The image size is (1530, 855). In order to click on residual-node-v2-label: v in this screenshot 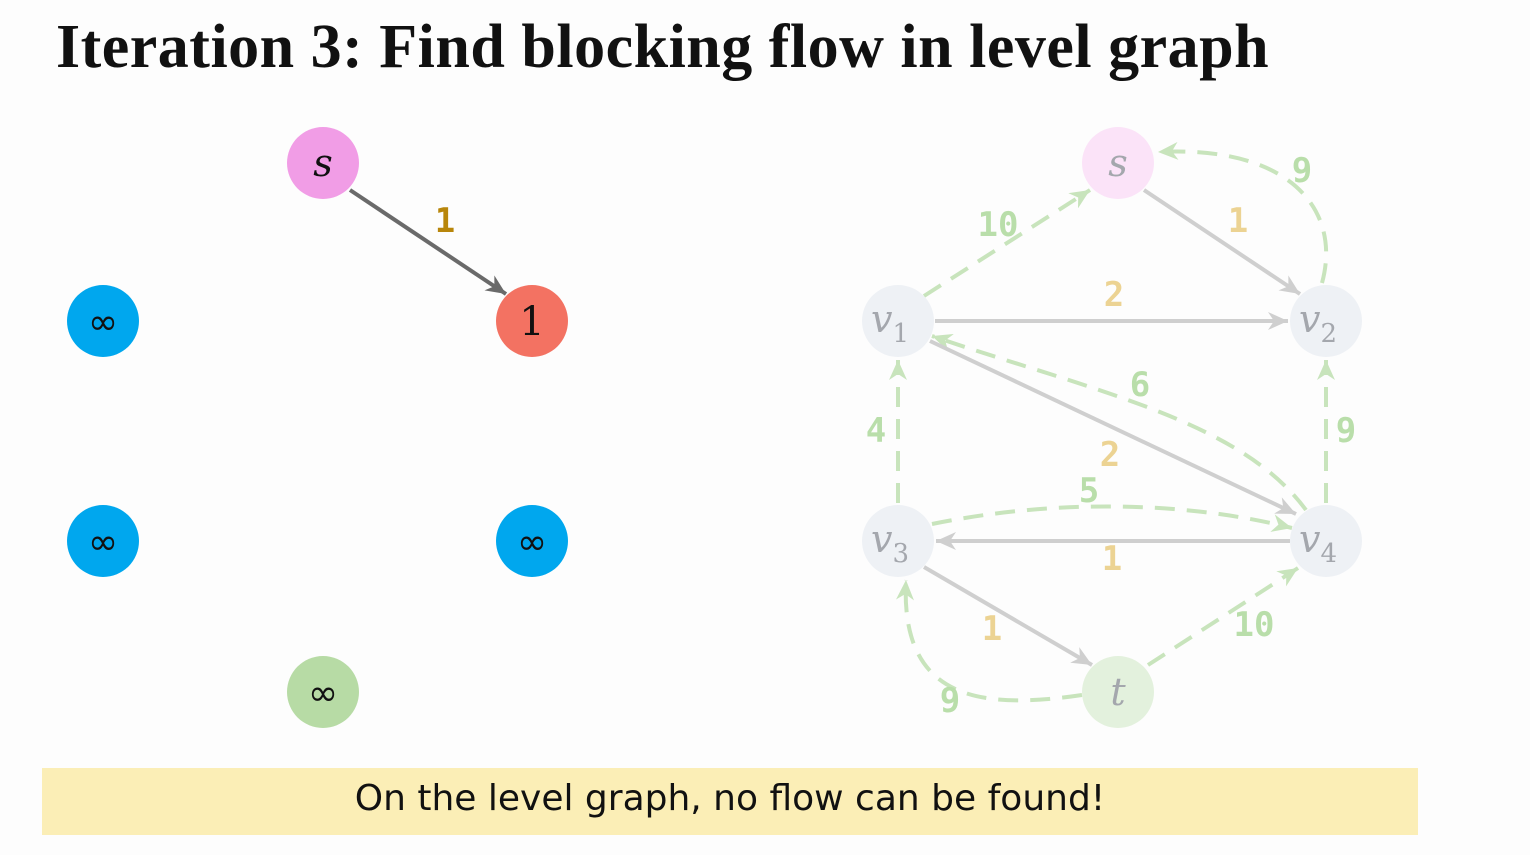, I will do `click(1310, 319)`.